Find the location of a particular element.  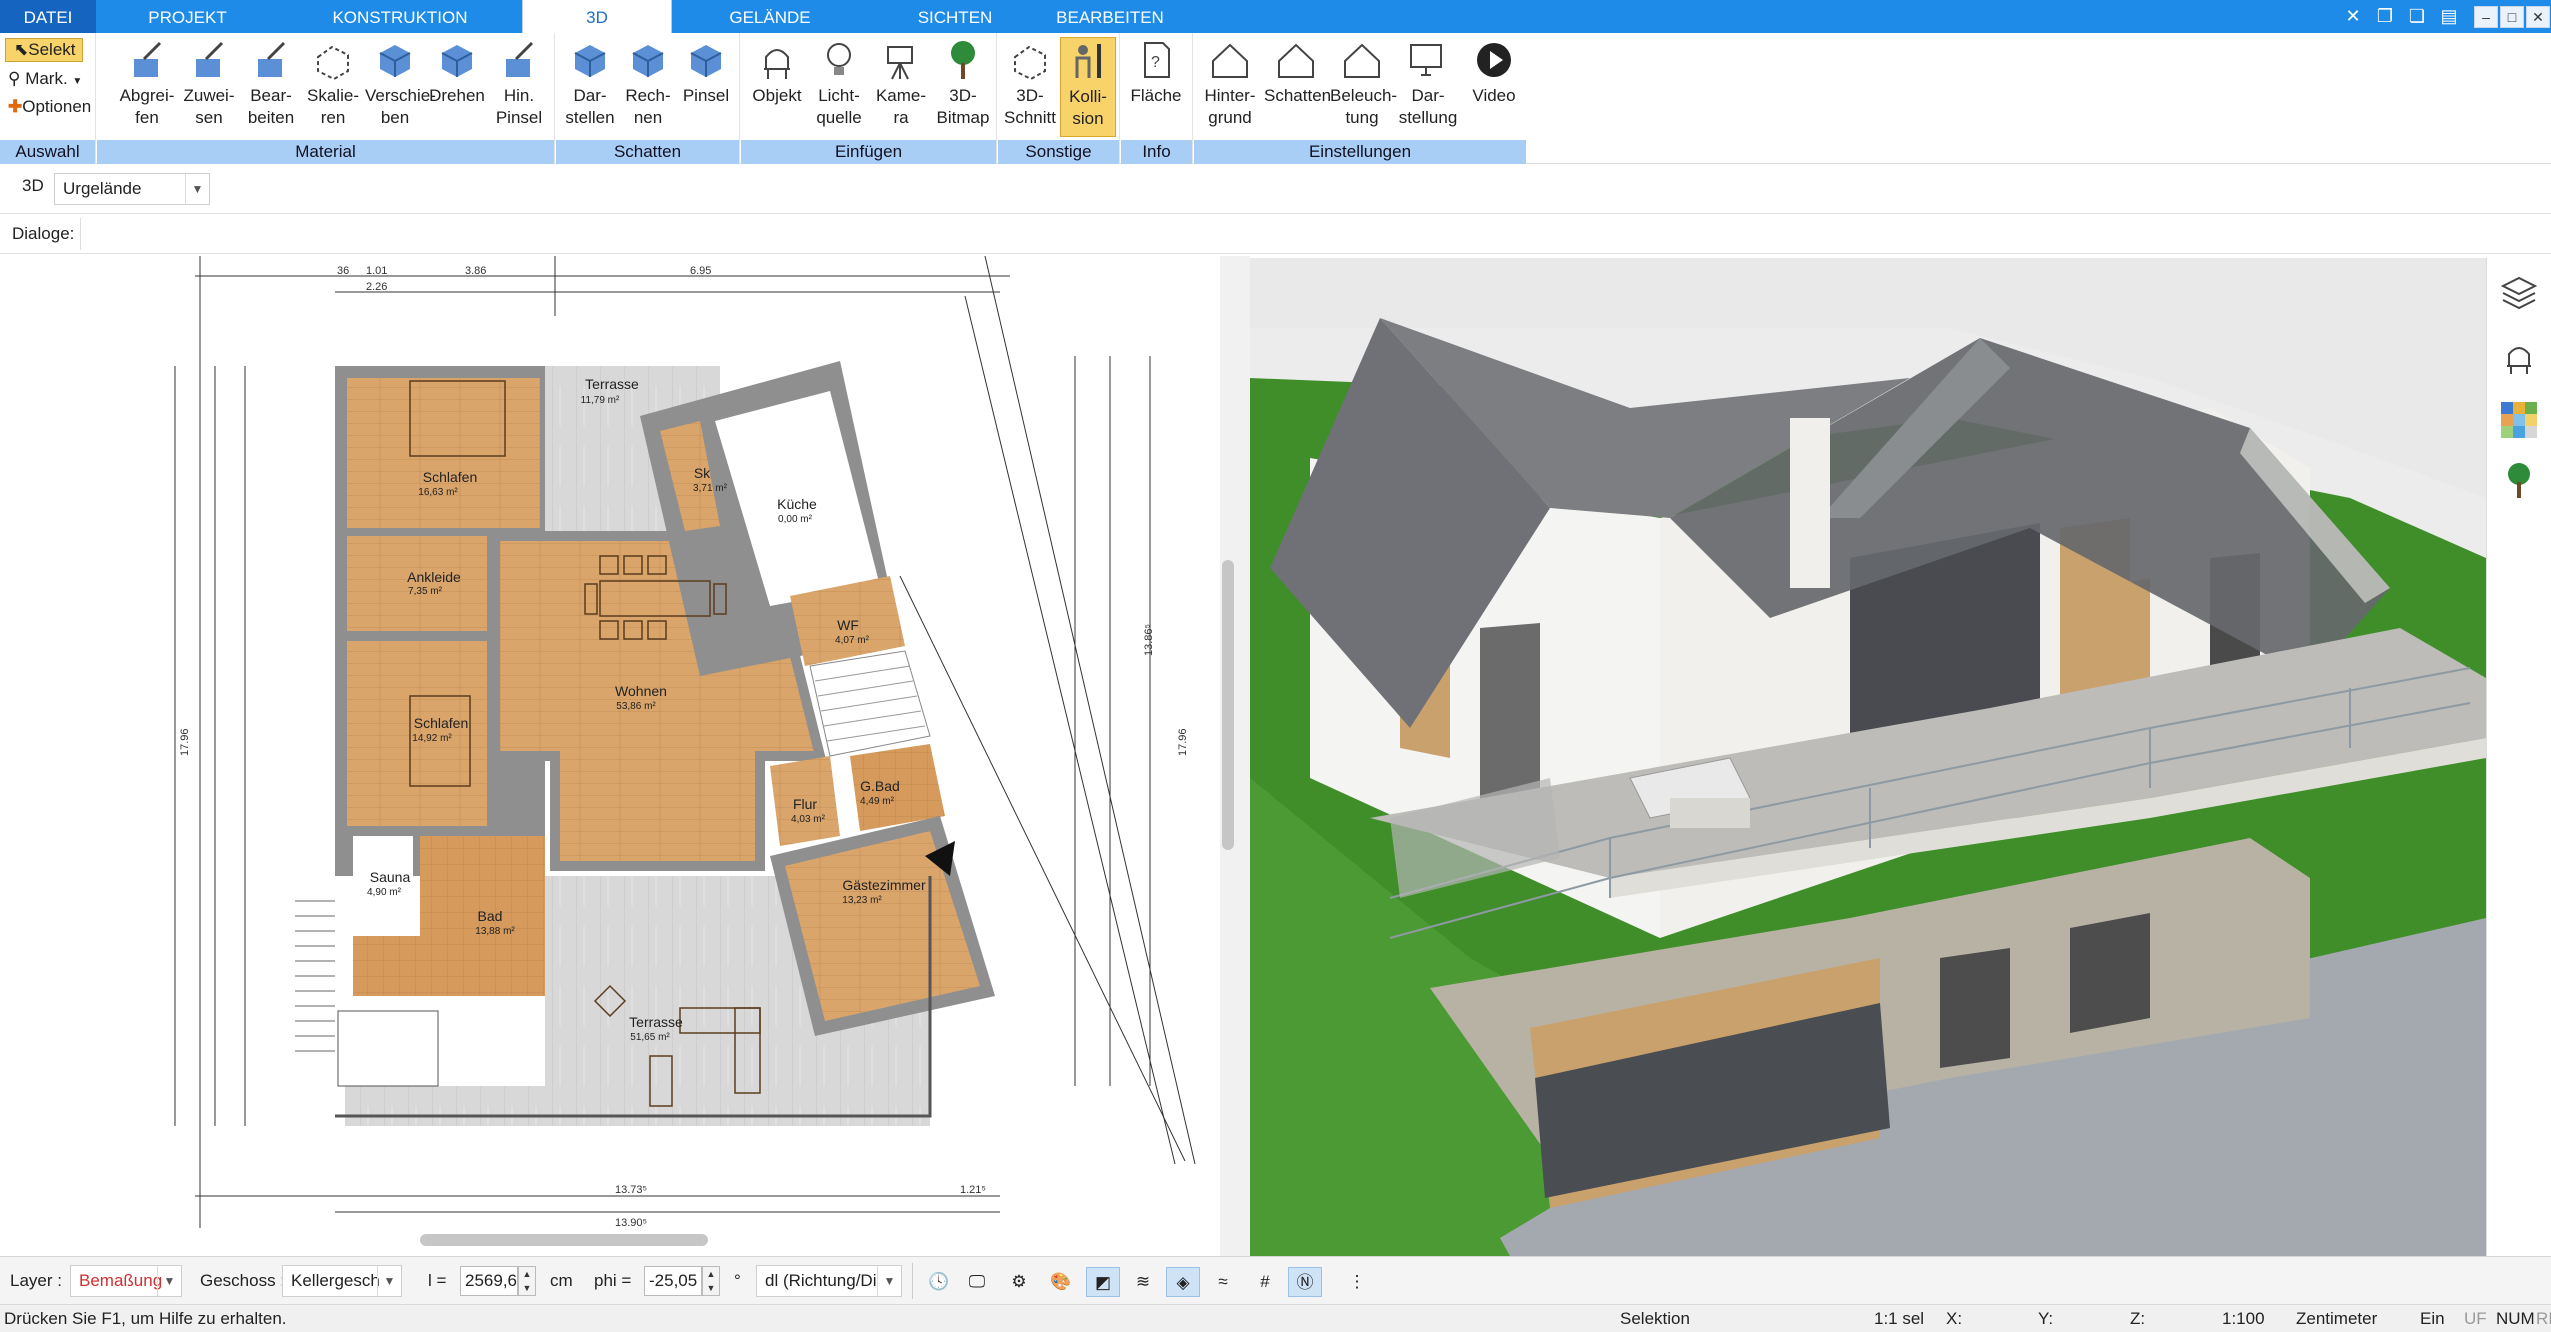

chevron-down-icon: ▼ is located at coordinates (169, 1281).